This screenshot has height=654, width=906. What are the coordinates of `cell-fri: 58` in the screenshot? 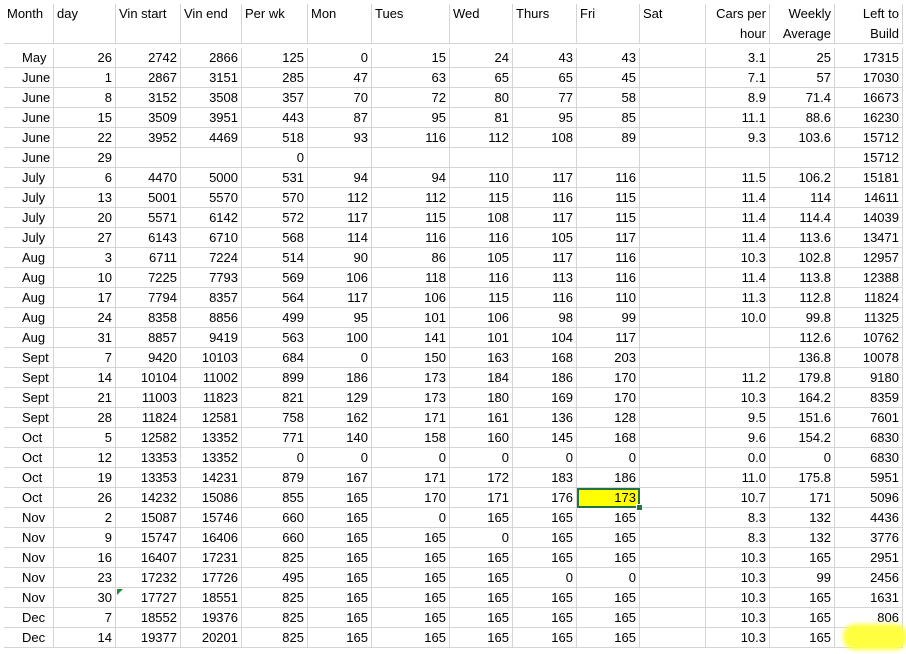 It's located at (608, 98).